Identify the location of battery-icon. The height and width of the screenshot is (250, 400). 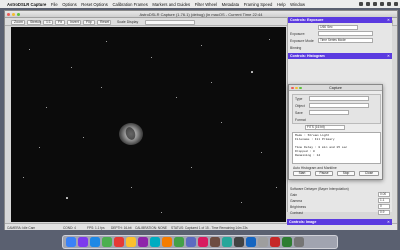
(382, 4).